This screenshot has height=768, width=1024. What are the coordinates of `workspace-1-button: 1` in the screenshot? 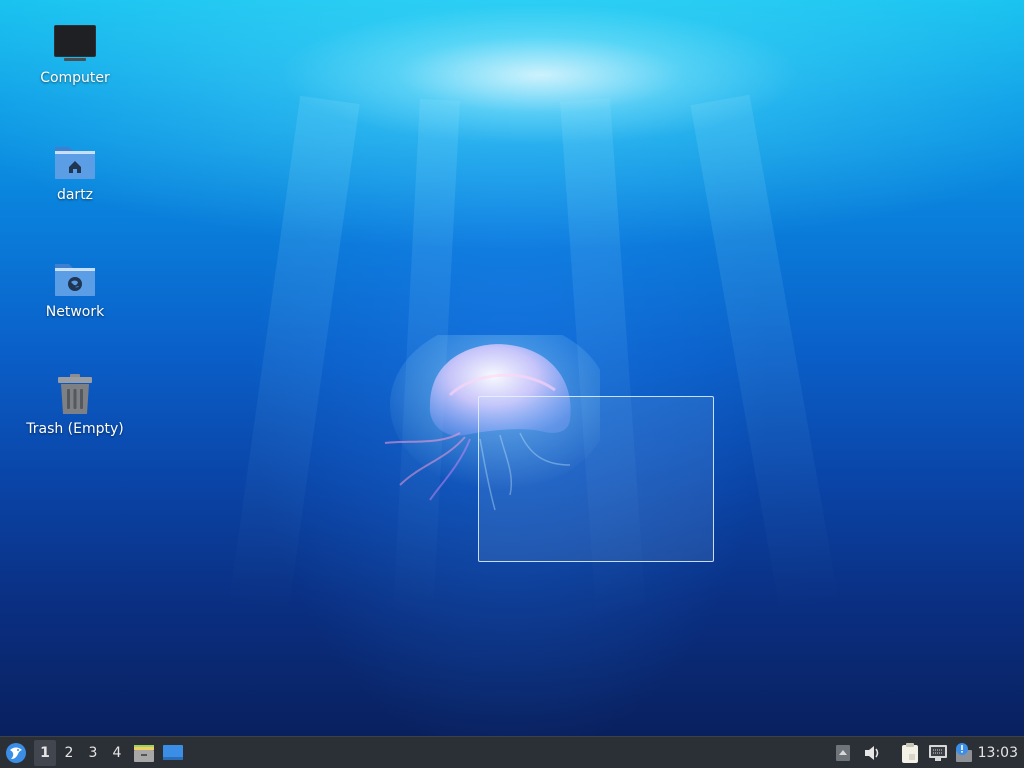 It's located at (45, 753).